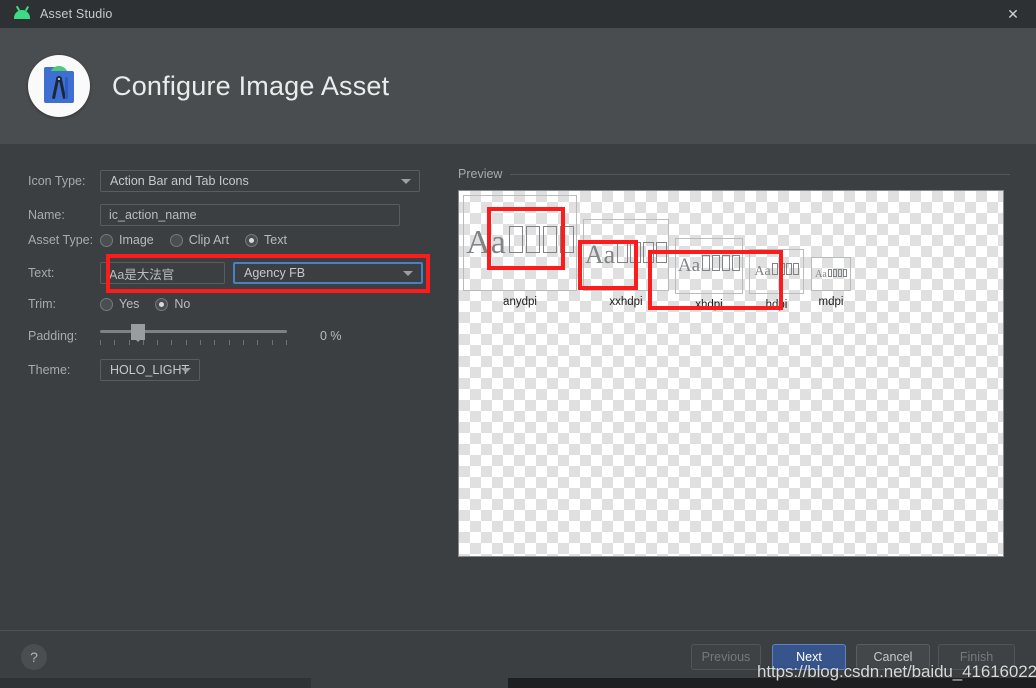 Image resolution: width=1036 pixels, height=688 pixels. Describe the element at coordinates (626, 302) in the screenshot. I see `preview-label-xxhdpi: xxhdpi` at that location.